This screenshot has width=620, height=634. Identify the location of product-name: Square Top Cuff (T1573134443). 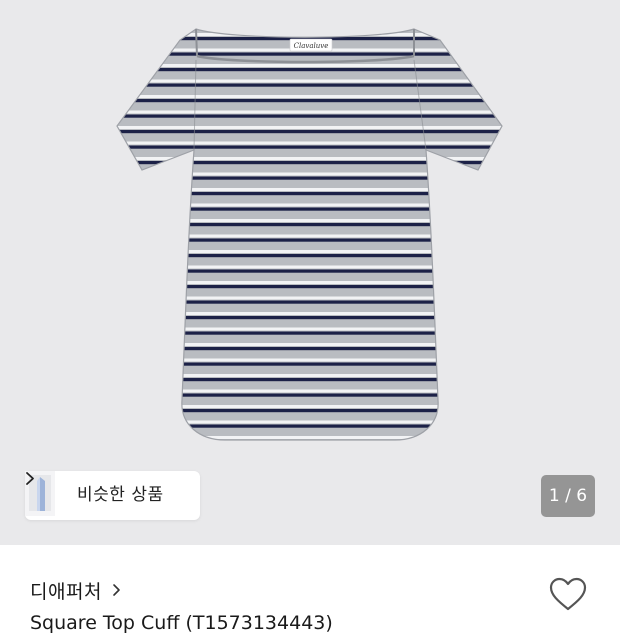
(181, 623).